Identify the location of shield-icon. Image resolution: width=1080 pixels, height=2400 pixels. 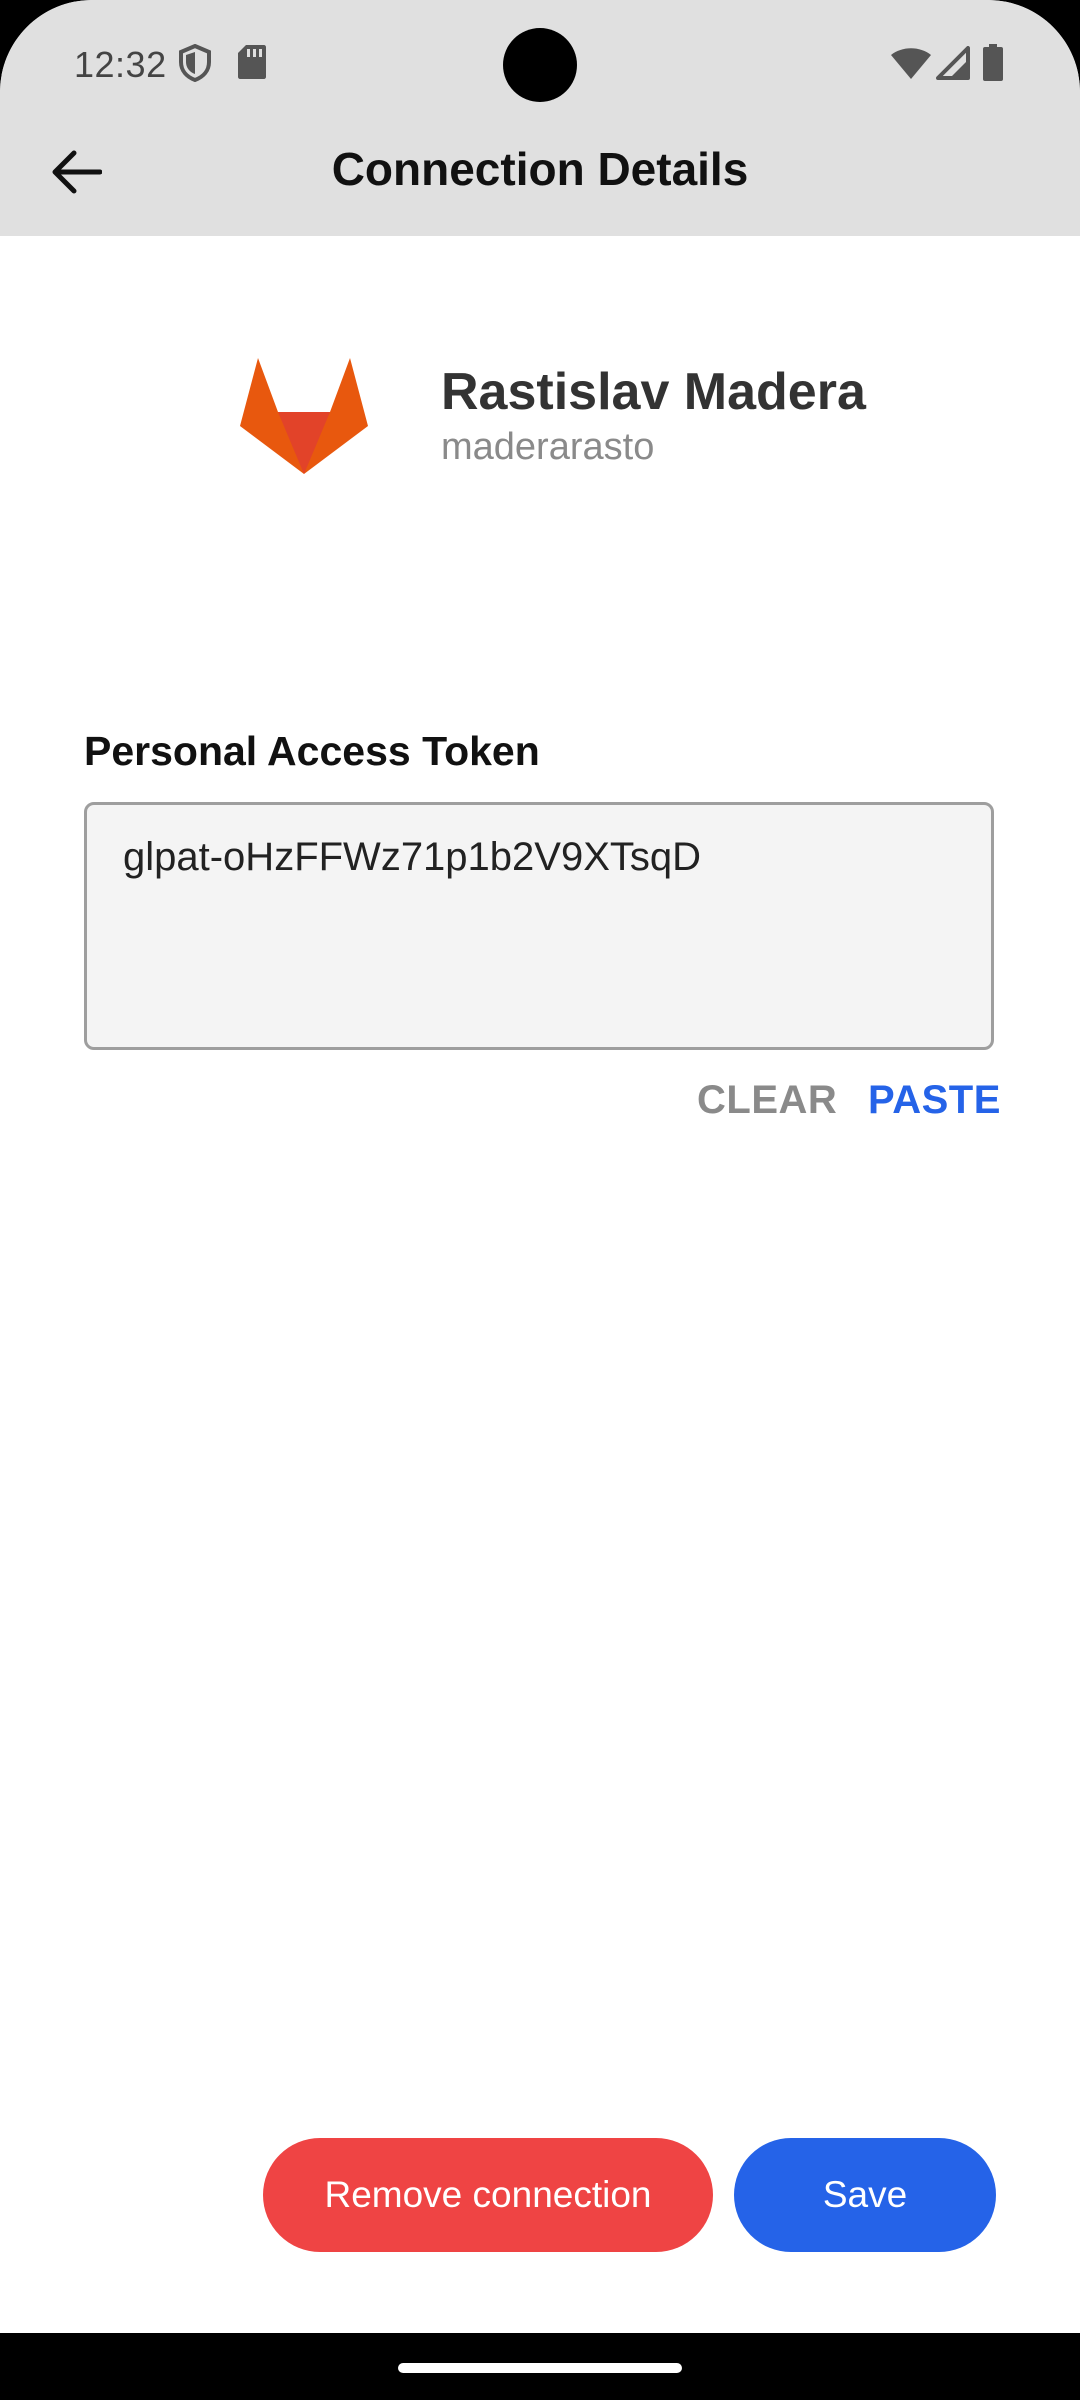
(195, 63).